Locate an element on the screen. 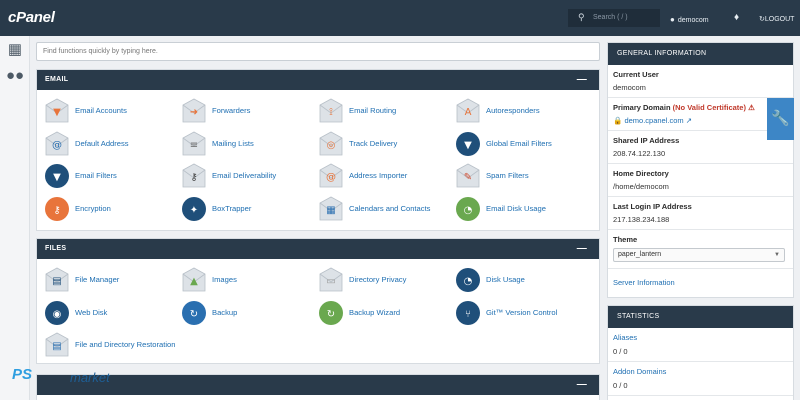  feature-label: Backup is located at coordinates (225, 312).